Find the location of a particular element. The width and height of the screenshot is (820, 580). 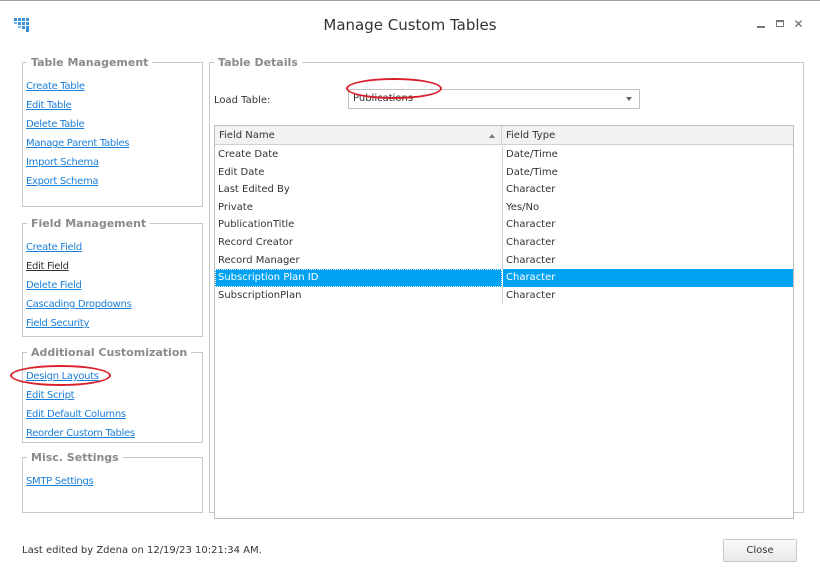

misc-settings-links: SMTP Settings is located at coordinates (60, 481).